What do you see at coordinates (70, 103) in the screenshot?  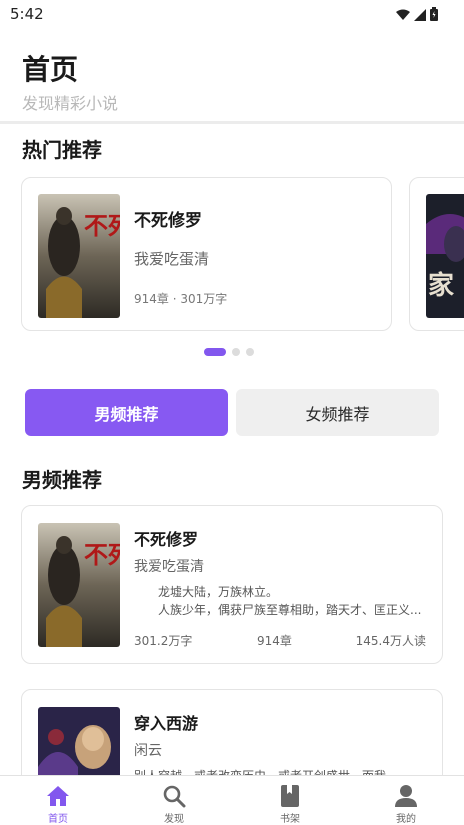 I see `page-subtitle: 发现精彩小说` at bounding box center [70, 103].